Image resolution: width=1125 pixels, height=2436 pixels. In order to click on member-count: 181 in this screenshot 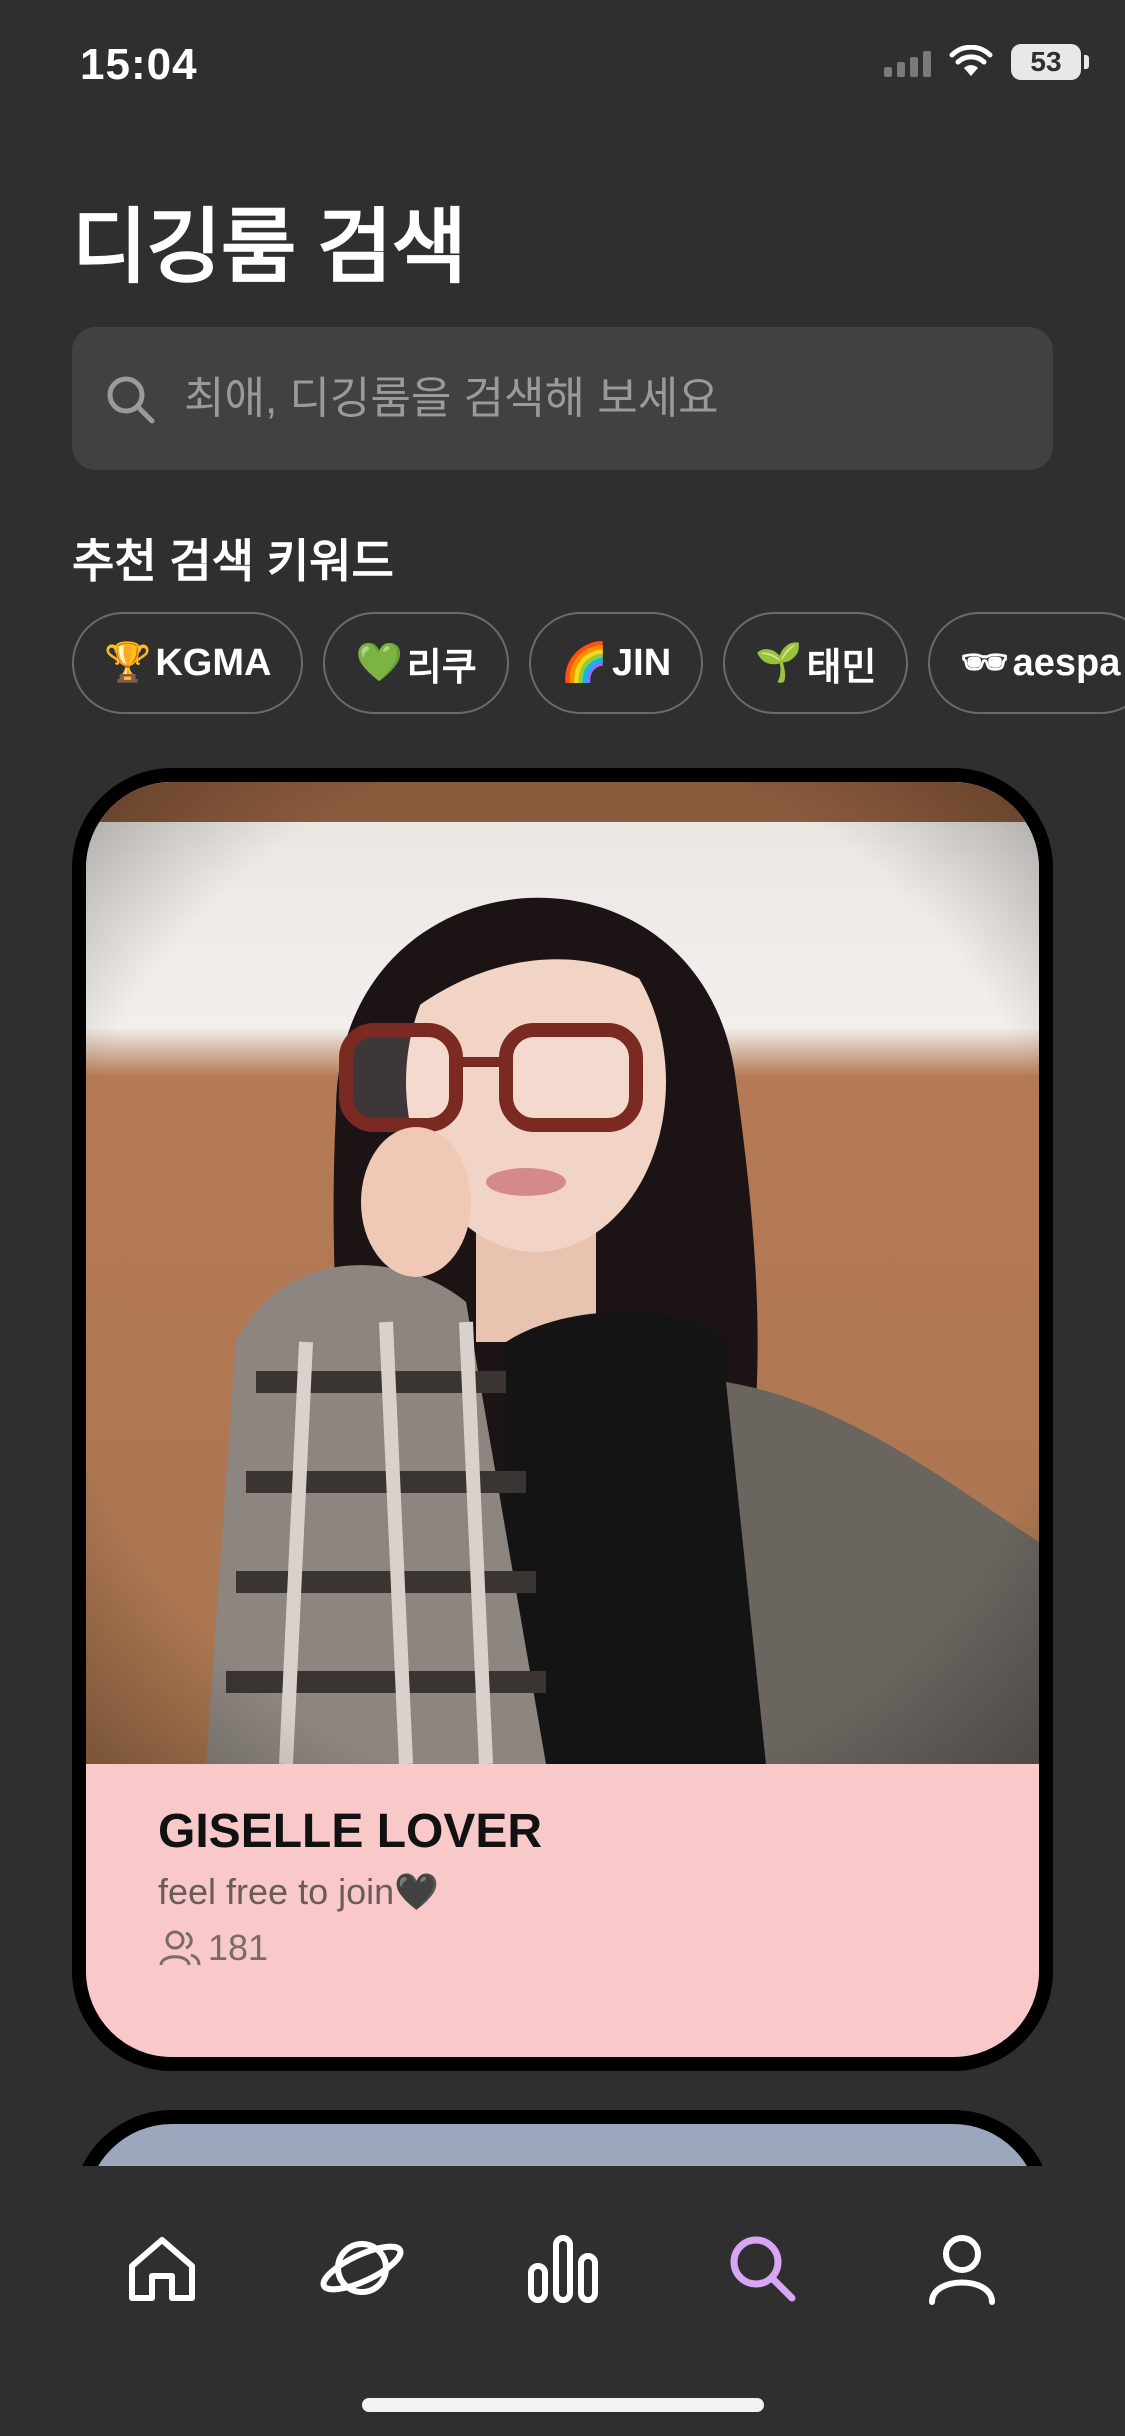, I will do `click(238, 1947)`.